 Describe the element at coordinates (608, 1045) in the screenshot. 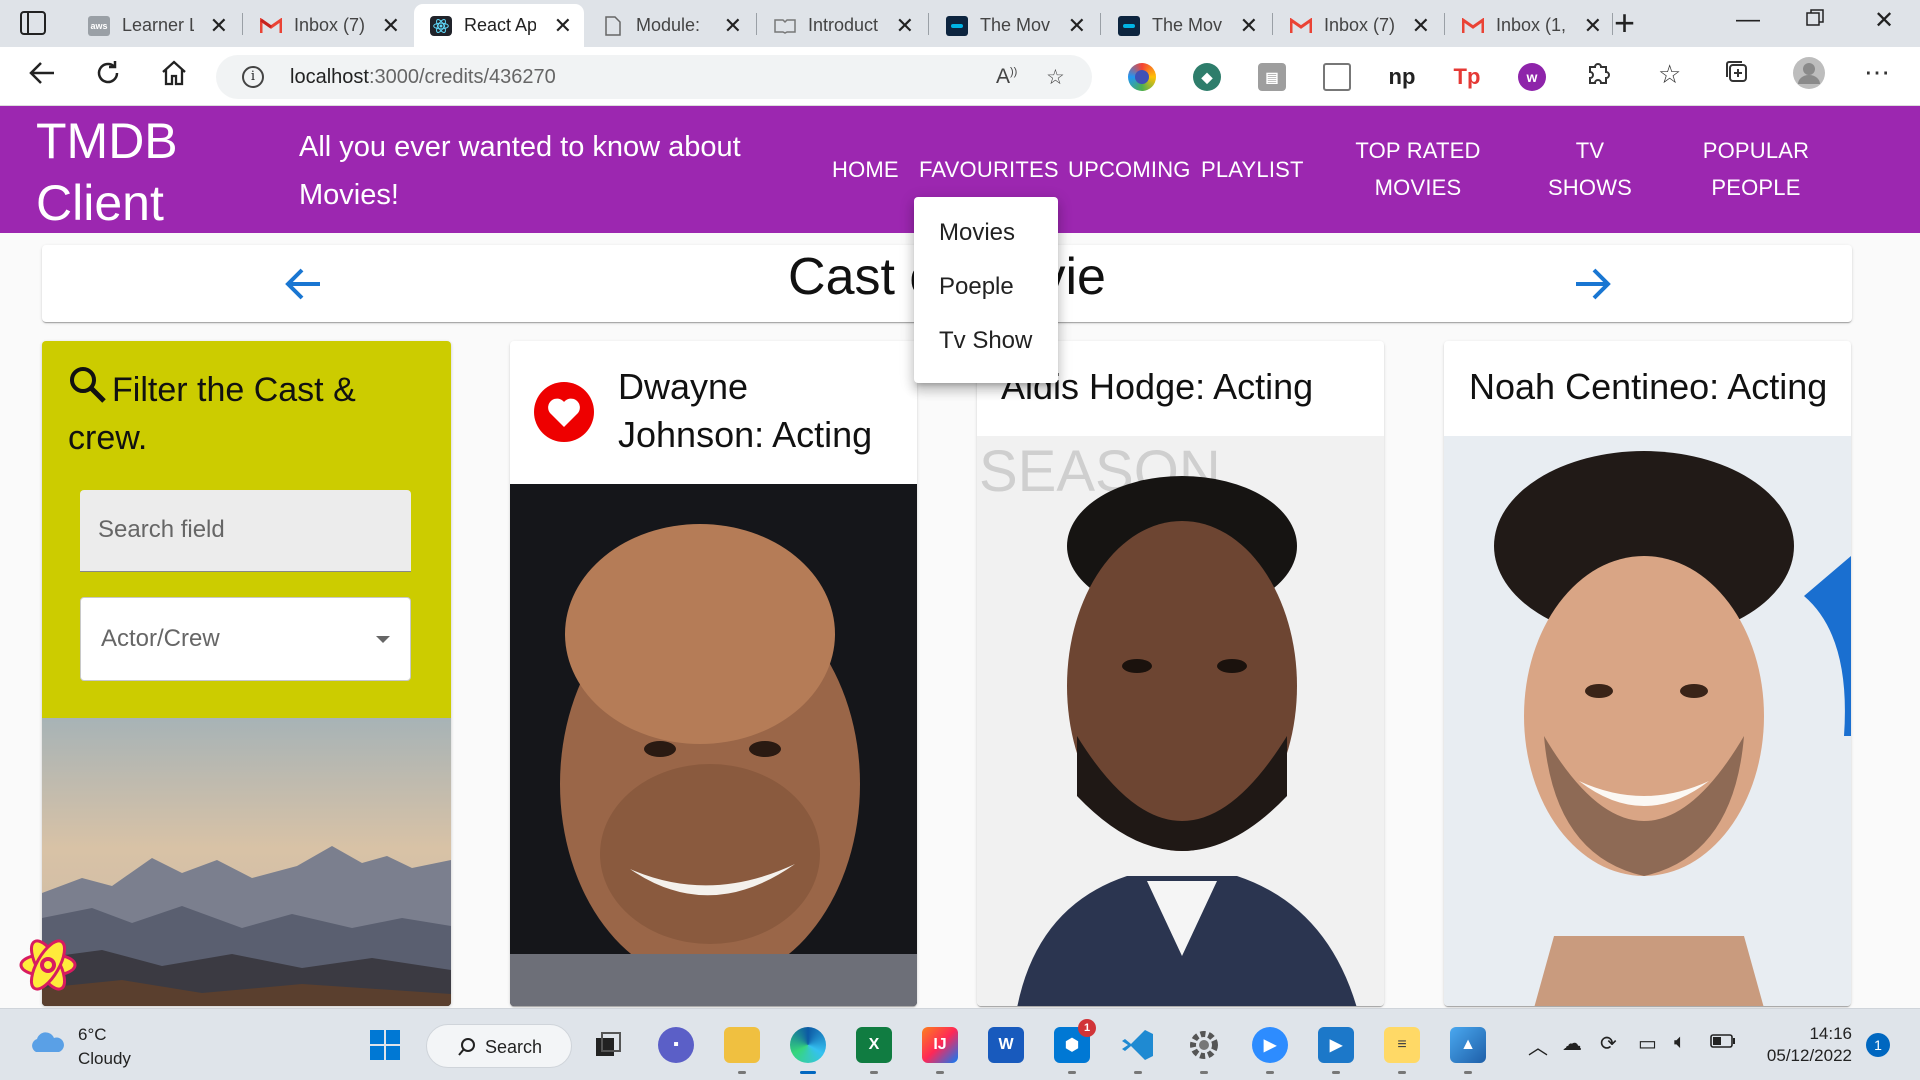

I see `task-view-icon` at that location.